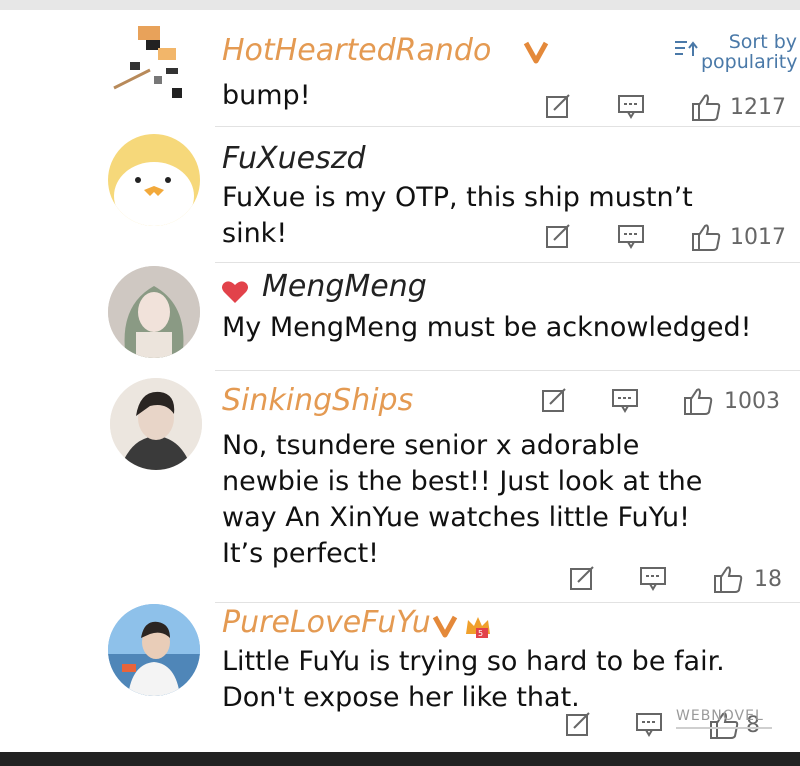  Describe the element at coordinates (661, 402) in the screenshot. I see `comment-actions-top: 1003` at that location.